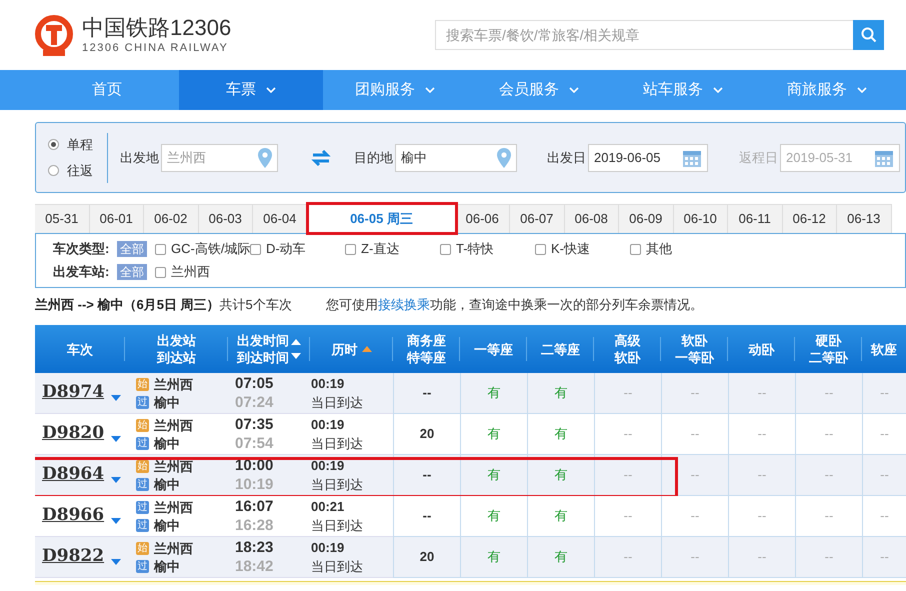 Image resolution: width=906 pixels, height=591 pixels. I want to click on search-icon, so click(868, 35).